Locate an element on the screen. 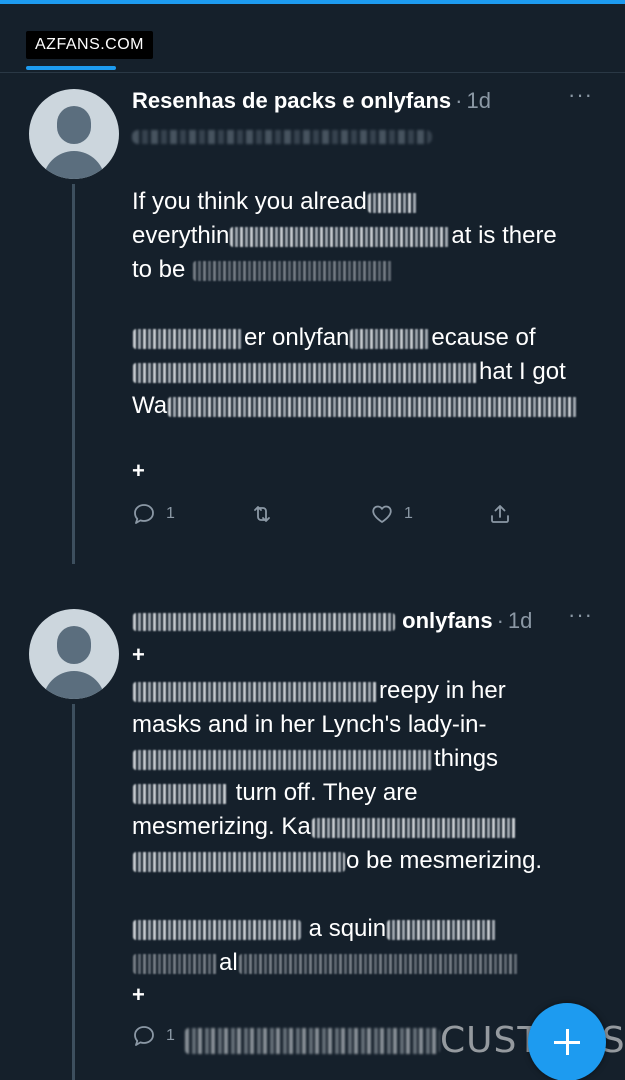  tweet-line: things is located at coordinates (367, 759).